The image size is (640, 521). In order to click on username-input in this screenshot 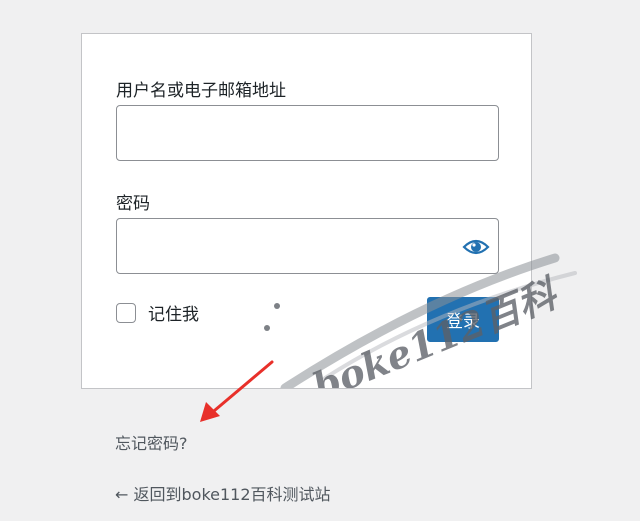, I will do `click(307, 133)`.